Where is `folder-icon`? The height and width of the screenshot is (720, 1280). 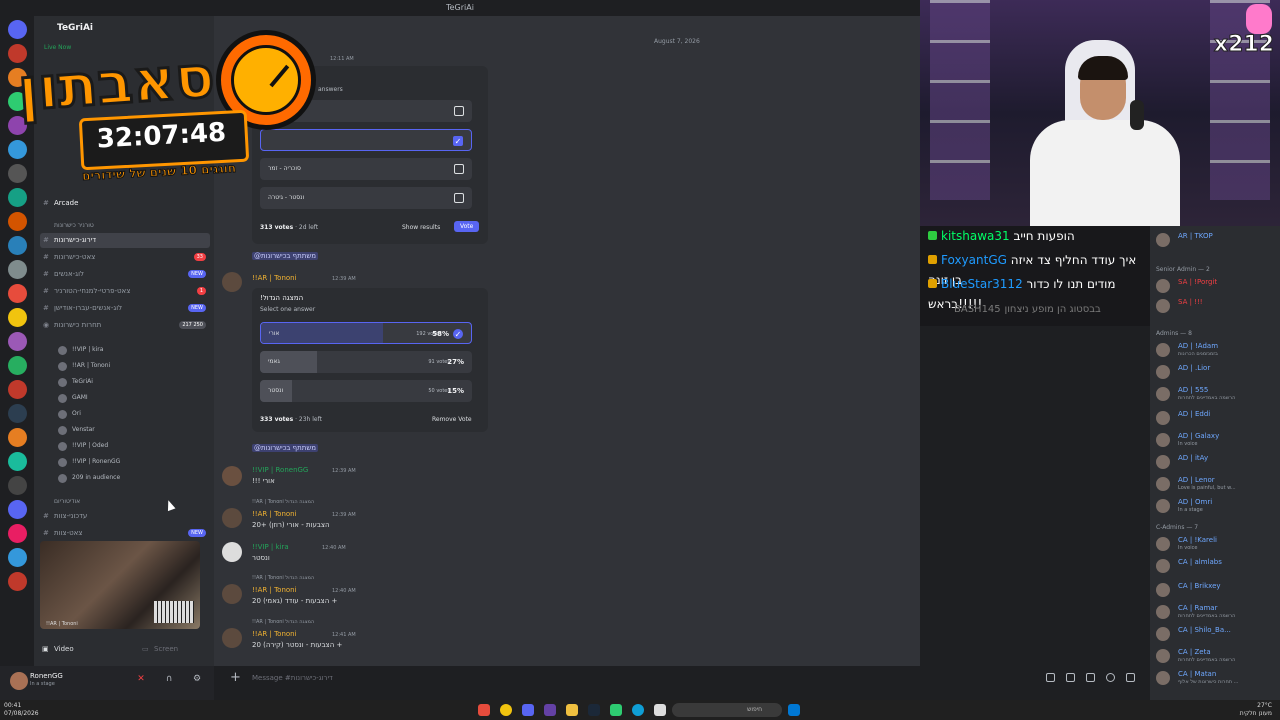
folder-icon is located at coordinates (572, 710).